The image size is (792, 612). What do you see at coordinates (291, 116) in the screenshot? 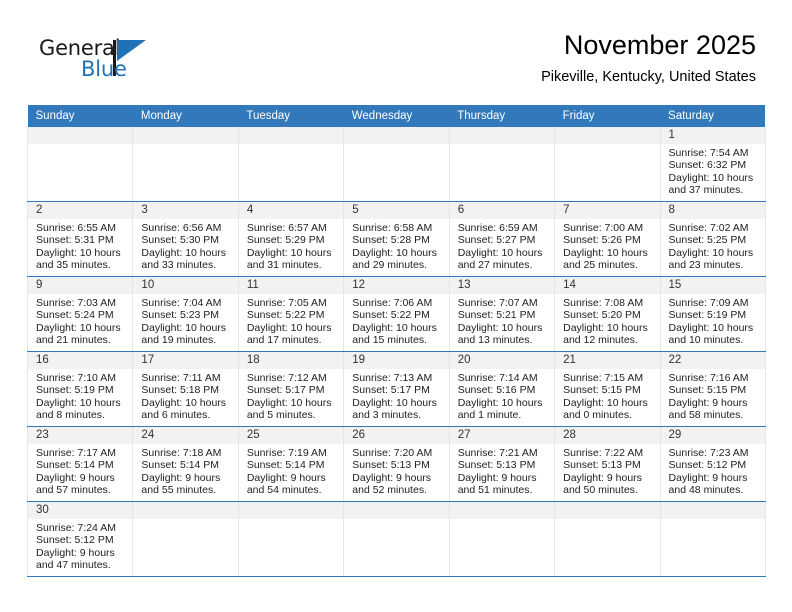
I see `weekday-header-tuesday: Tuesday` at bounding box center [291, 116].